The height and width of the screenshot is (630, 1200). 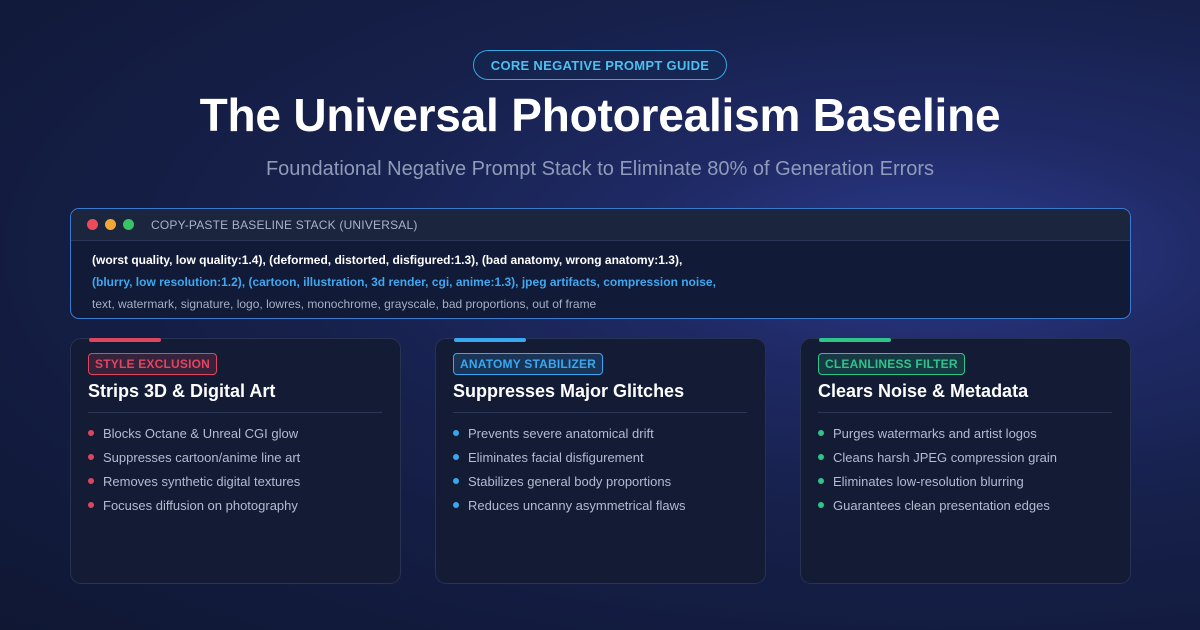 I want to click on terminal-title: COPY-PASTE BASELINE STACK (UNIVERSAL), so click(x=284, y=224).